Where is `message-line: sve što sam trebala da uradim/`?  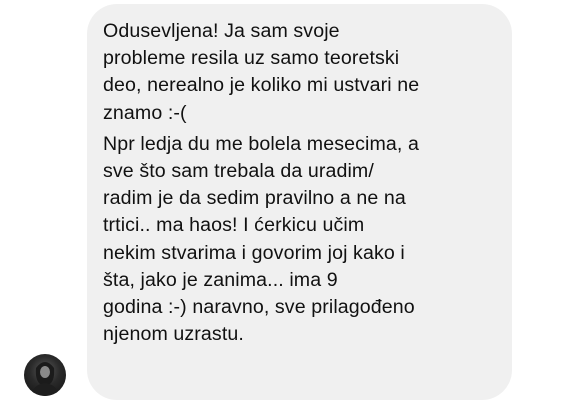 message-line: sve što sam trebala da uradim/ is located at coordinates (238, 171).